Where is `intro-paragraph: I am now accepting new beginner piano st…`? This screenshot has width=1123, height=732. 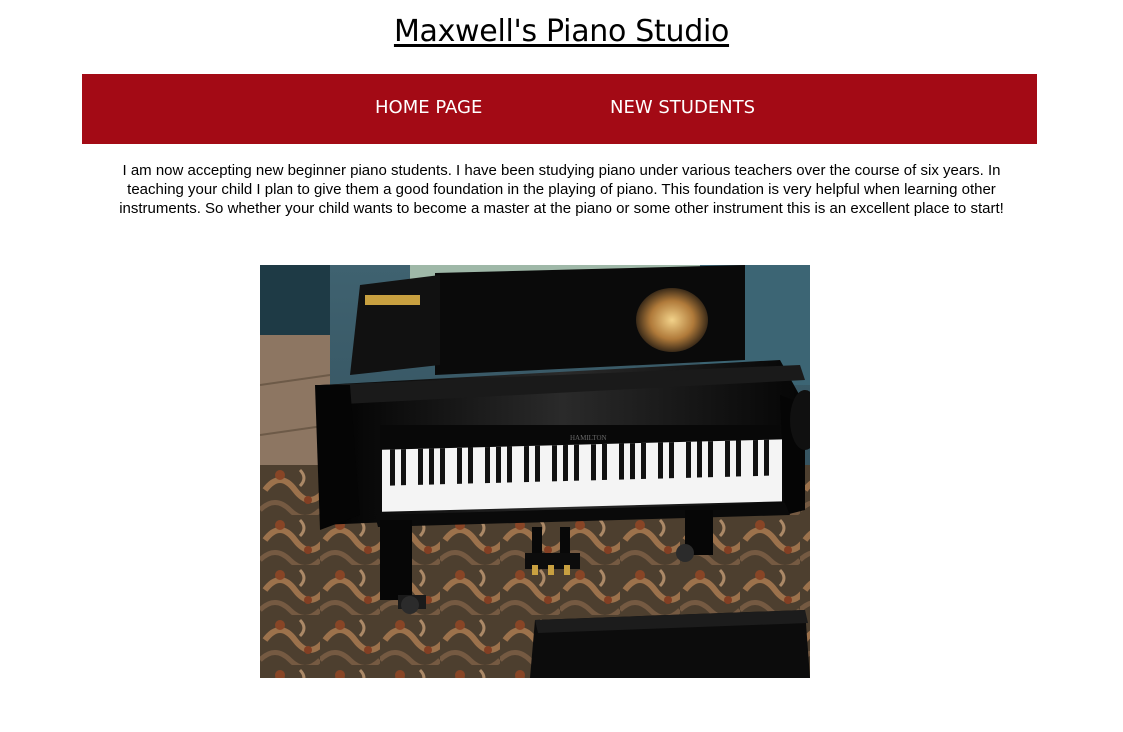
intro-paragraph: I am now accepting new beginner piano st… is located at coordinates (561, 189).